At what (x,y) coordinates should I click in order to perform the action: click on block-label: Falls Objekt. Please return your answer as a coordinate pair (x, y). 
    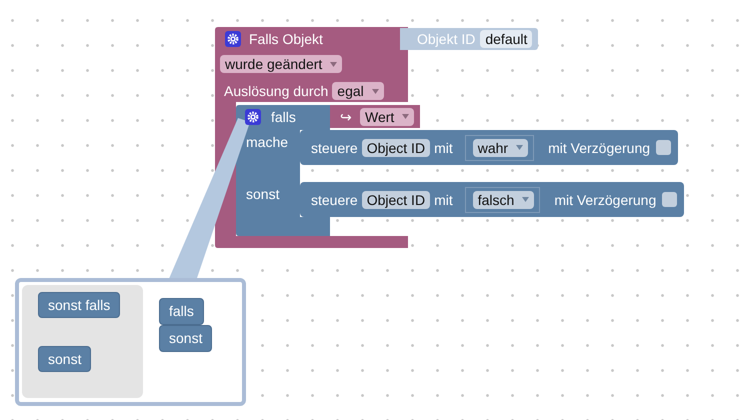
    Looking at the image, I should click on (286, 39).